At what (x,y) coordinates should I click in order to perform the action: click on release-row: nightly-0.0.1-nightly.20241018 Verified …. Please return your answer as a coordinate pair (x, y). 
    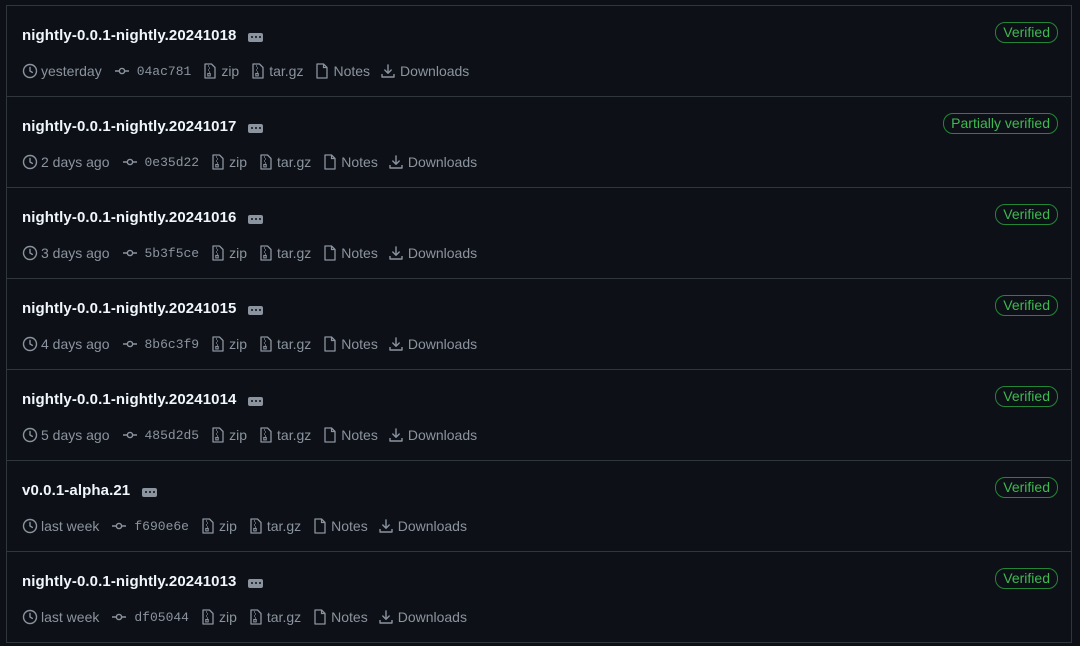
    Looking at the image, I should click on (539, 51).